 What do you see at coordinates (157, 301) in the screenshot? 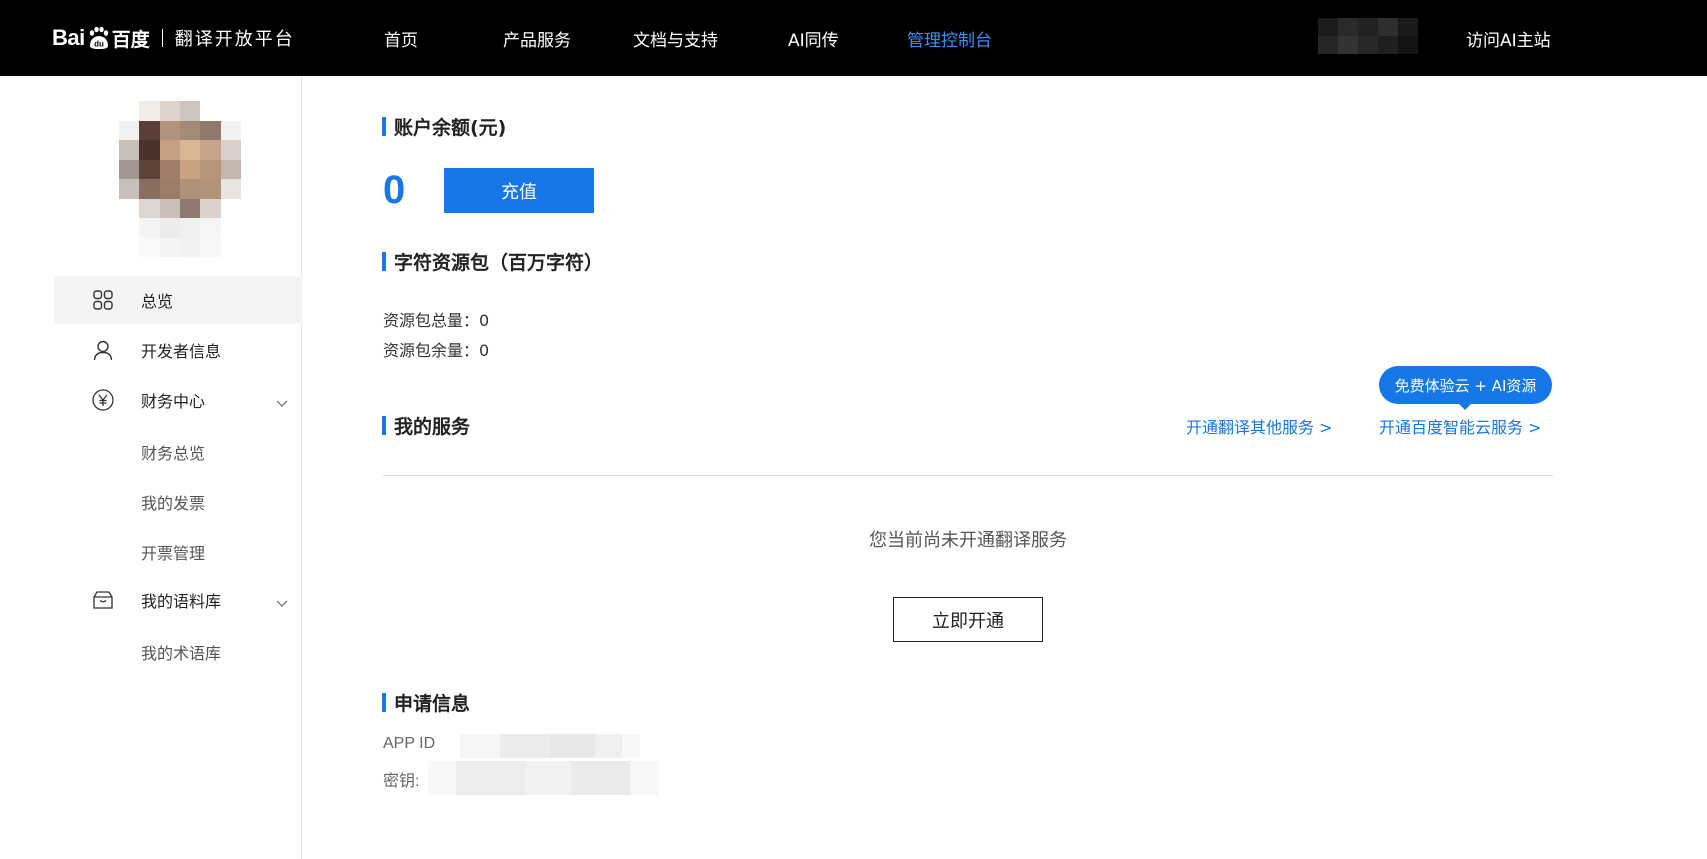
I see `sidebar-item-label: 总览` at bounding box center [157, 301].